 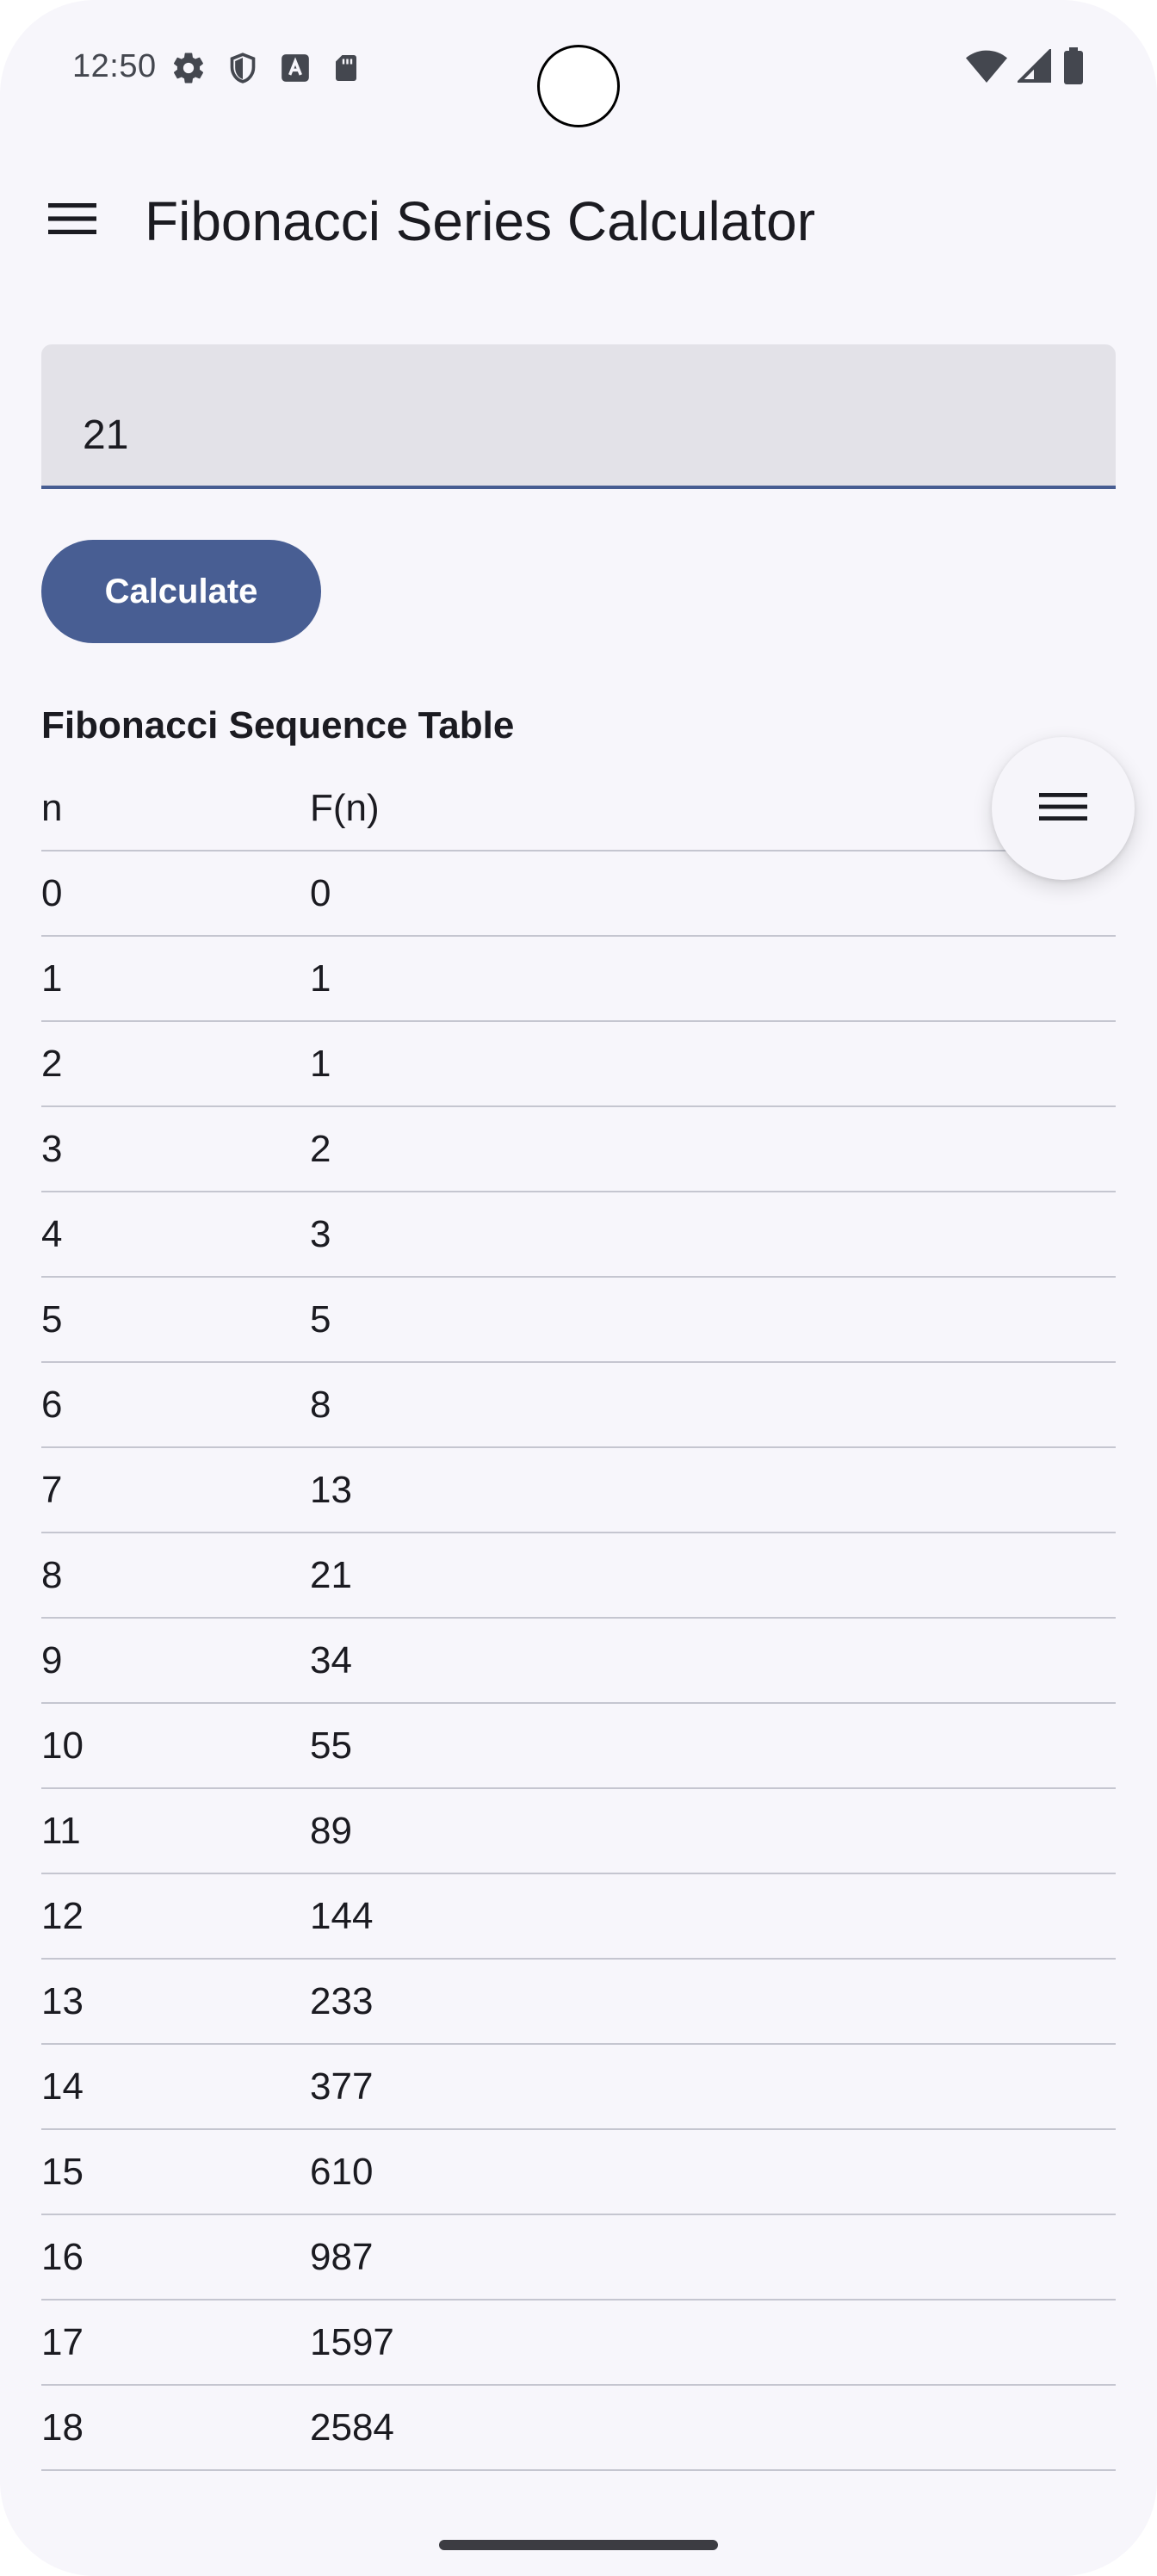 I want to click on column-header-n: n, so click(x=52, y=808).